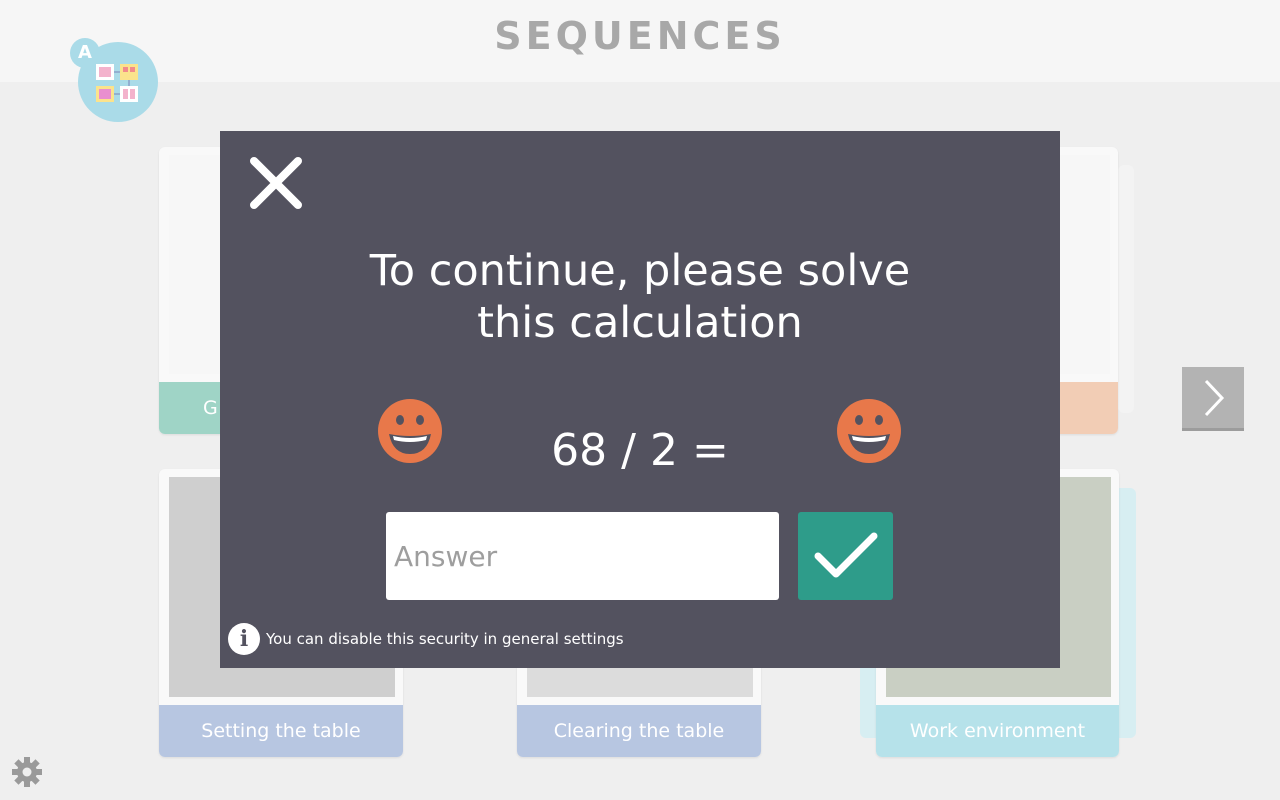  I want to click on dialog-title-line-1: To continue, please solve, so click(640, 271).